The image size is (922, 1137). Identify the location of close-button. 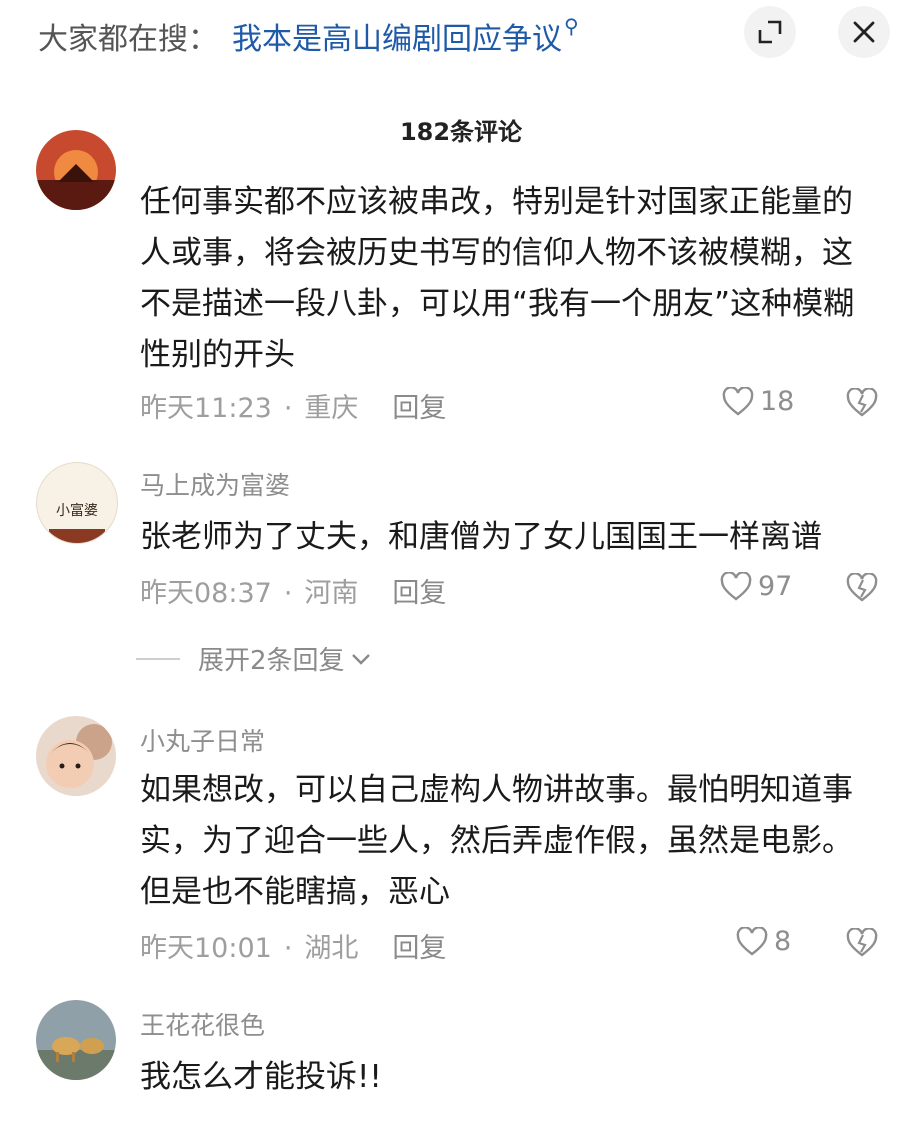
(864, 32).